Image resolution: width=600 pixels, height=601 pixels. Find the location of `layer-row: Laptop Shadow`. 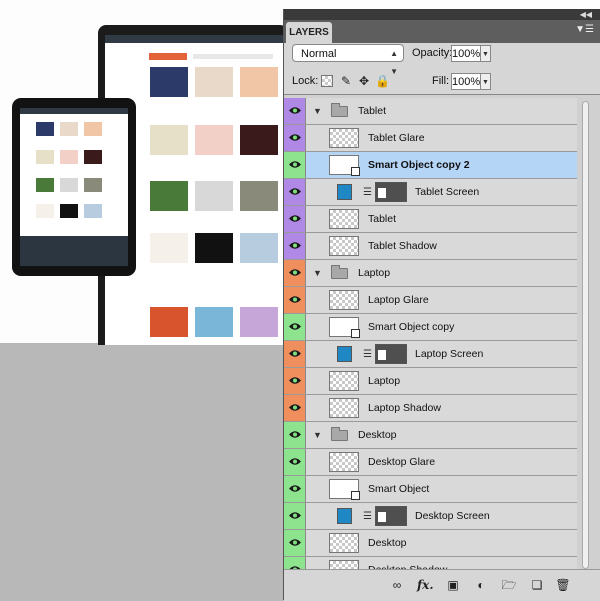

layer-row: Laptop Shadow is located at coordinates (430, 408).